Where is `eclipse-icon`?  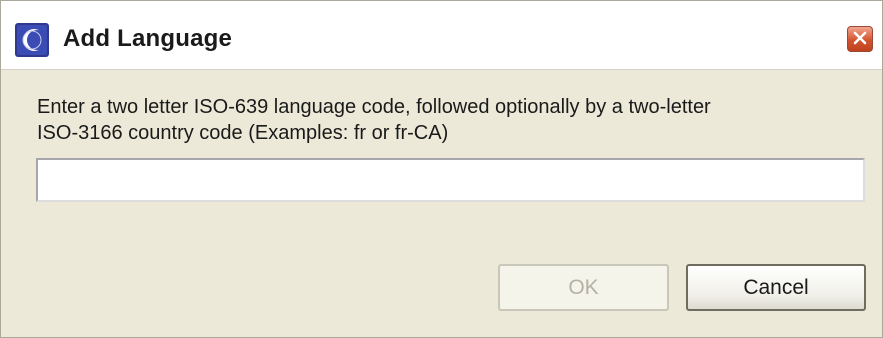
eclipse-icon is located at coordinates (32, 40).